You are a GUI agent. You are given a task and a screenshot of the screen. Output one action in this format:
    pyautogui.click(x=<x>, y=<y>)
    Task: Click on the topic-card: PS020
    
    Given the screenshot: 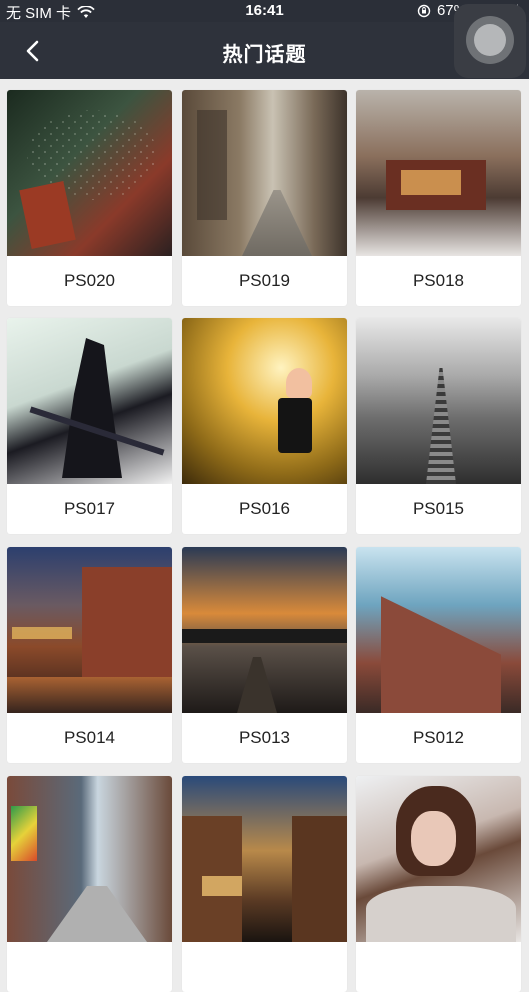 What is the action you would take?
    pyautogui.click(x=89, y=198)
    